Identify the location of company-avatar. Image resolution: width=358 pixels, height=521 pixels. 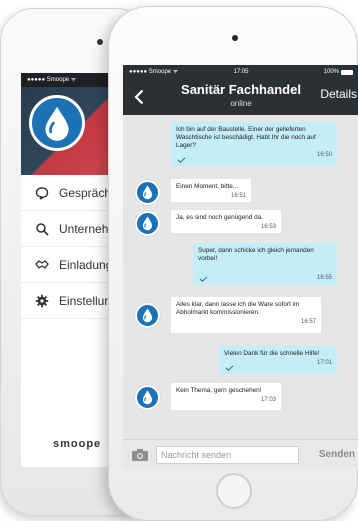
(57, 123).